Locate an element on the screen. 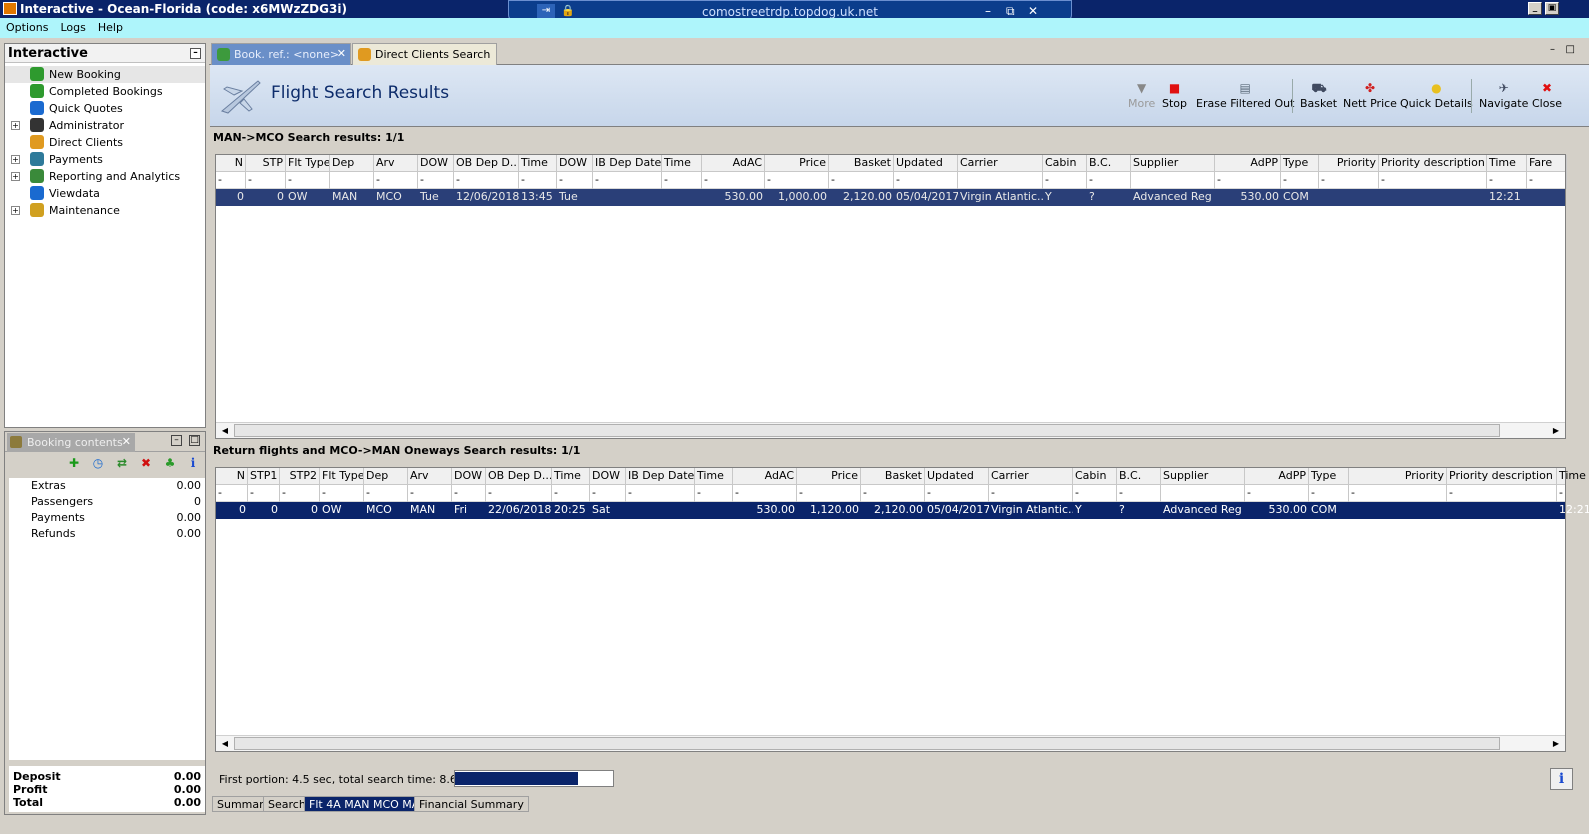  nav-item-direct-clients: Direct Clients is located at coordinates (105, 142).